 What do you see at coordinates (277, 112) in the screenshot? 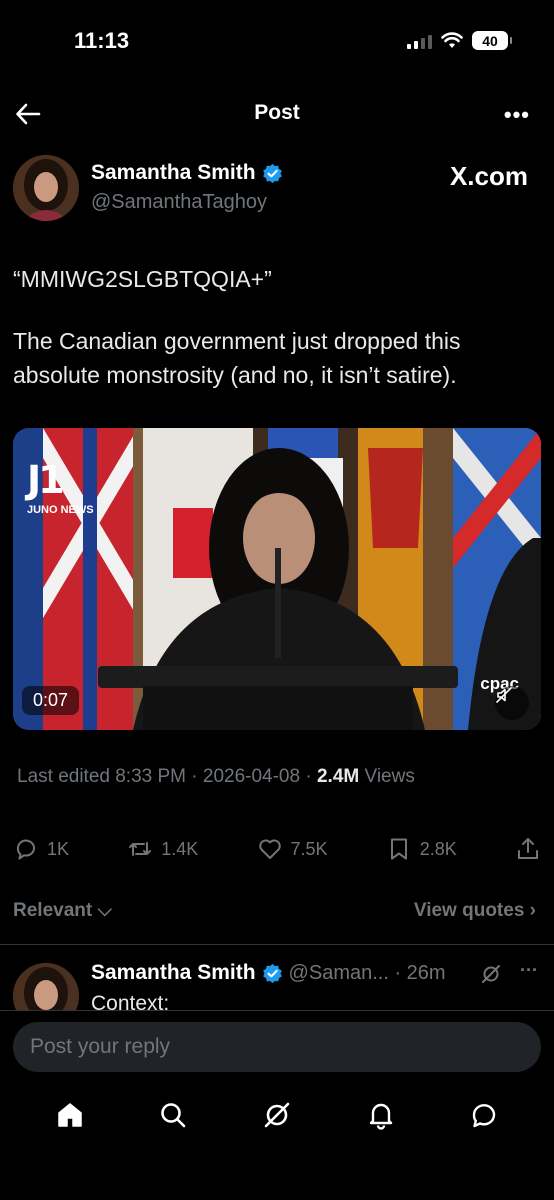
I see `page-title: Post` at bounding box center [277, 112].